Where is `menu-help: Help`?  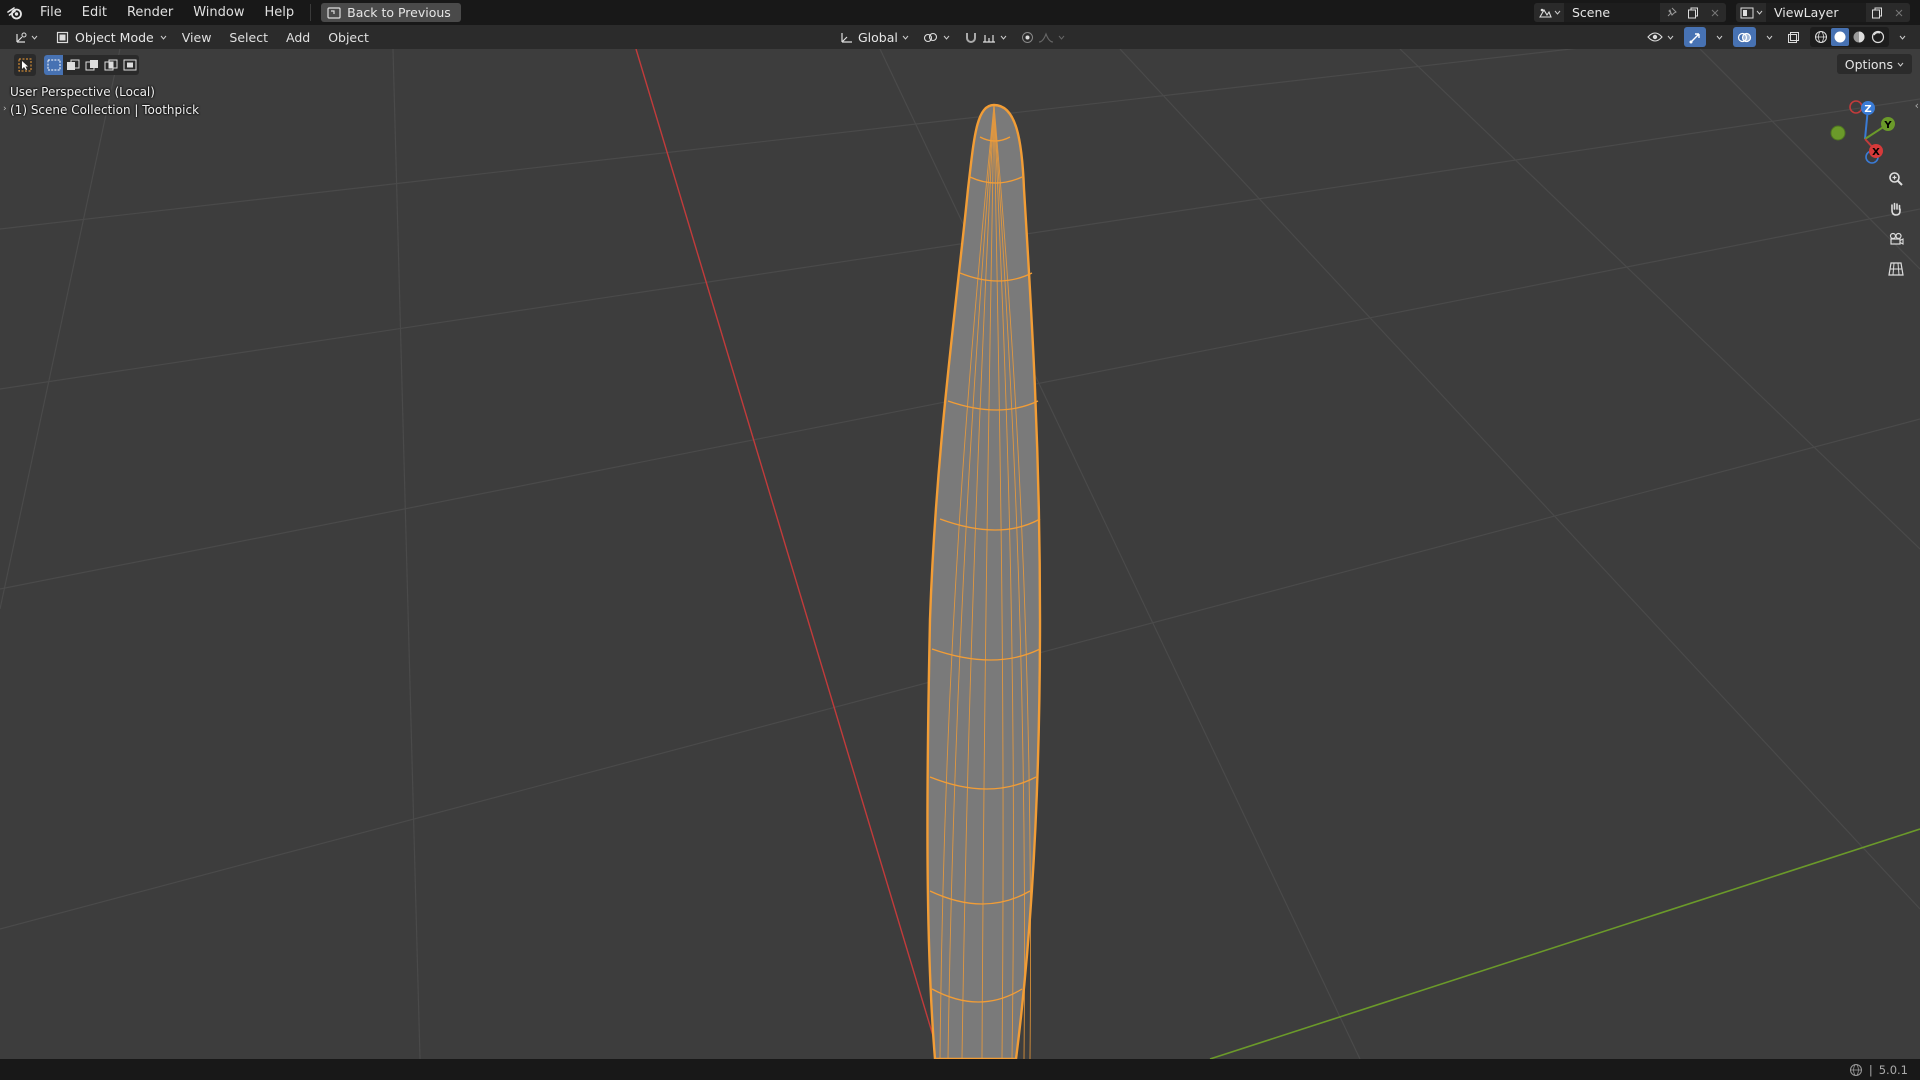
menu-help: Help is located at coordinates (280, 12).